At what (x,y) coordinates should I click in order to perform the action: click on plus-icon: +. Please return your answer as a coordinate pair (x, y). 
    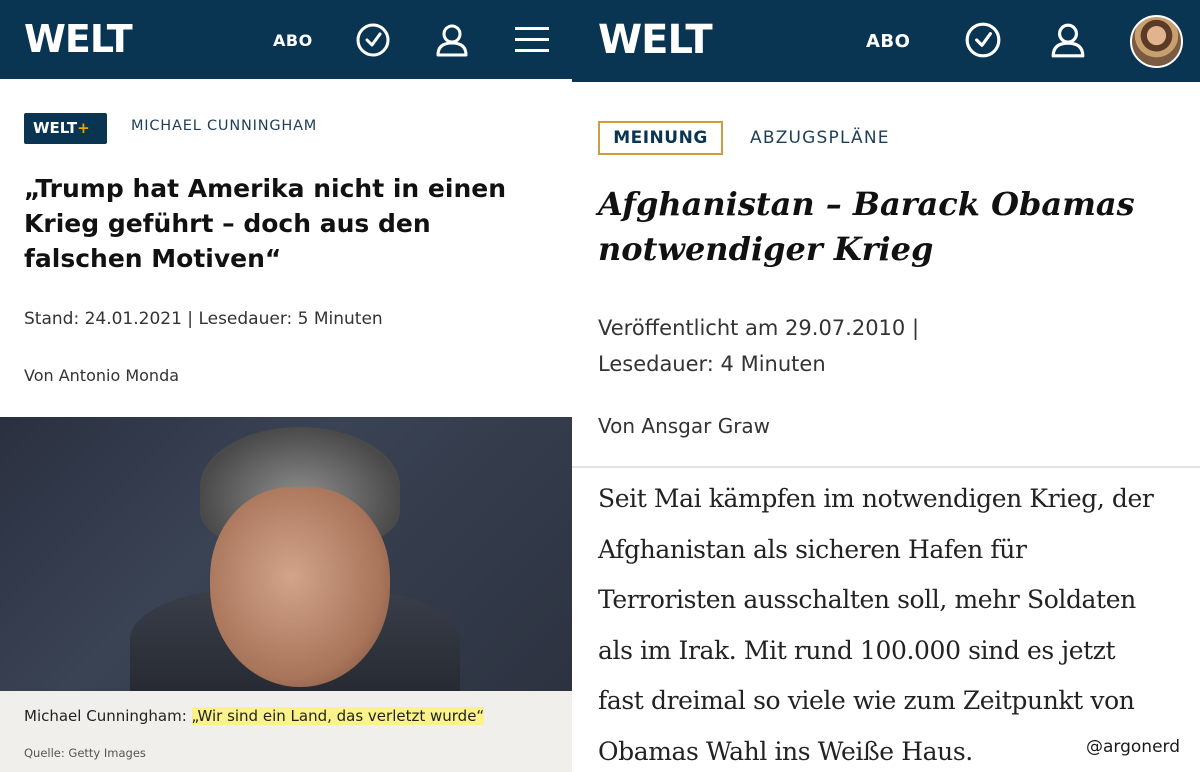
    Looking at the image, I should click on (83, 128).